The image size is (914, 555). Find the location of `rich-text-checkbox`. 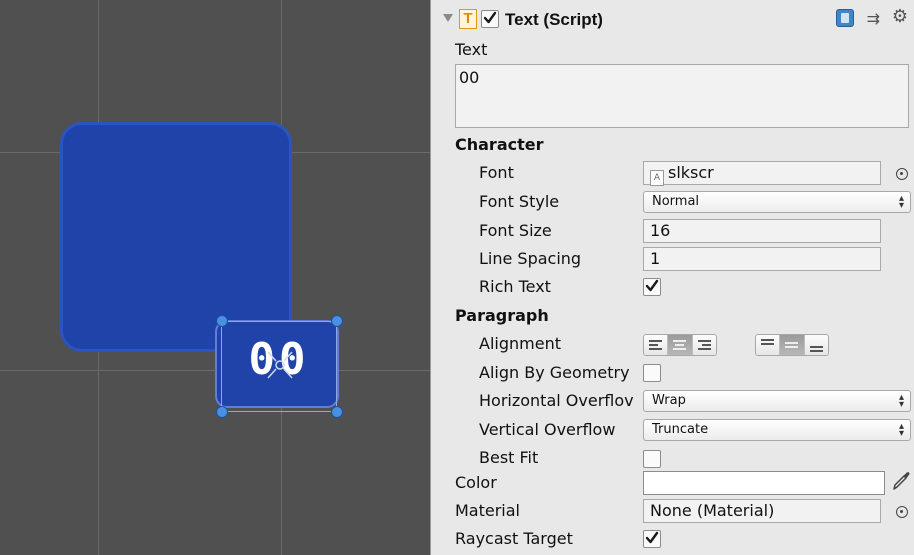

rich-text-checkbox is located at coordinates (652, 287).